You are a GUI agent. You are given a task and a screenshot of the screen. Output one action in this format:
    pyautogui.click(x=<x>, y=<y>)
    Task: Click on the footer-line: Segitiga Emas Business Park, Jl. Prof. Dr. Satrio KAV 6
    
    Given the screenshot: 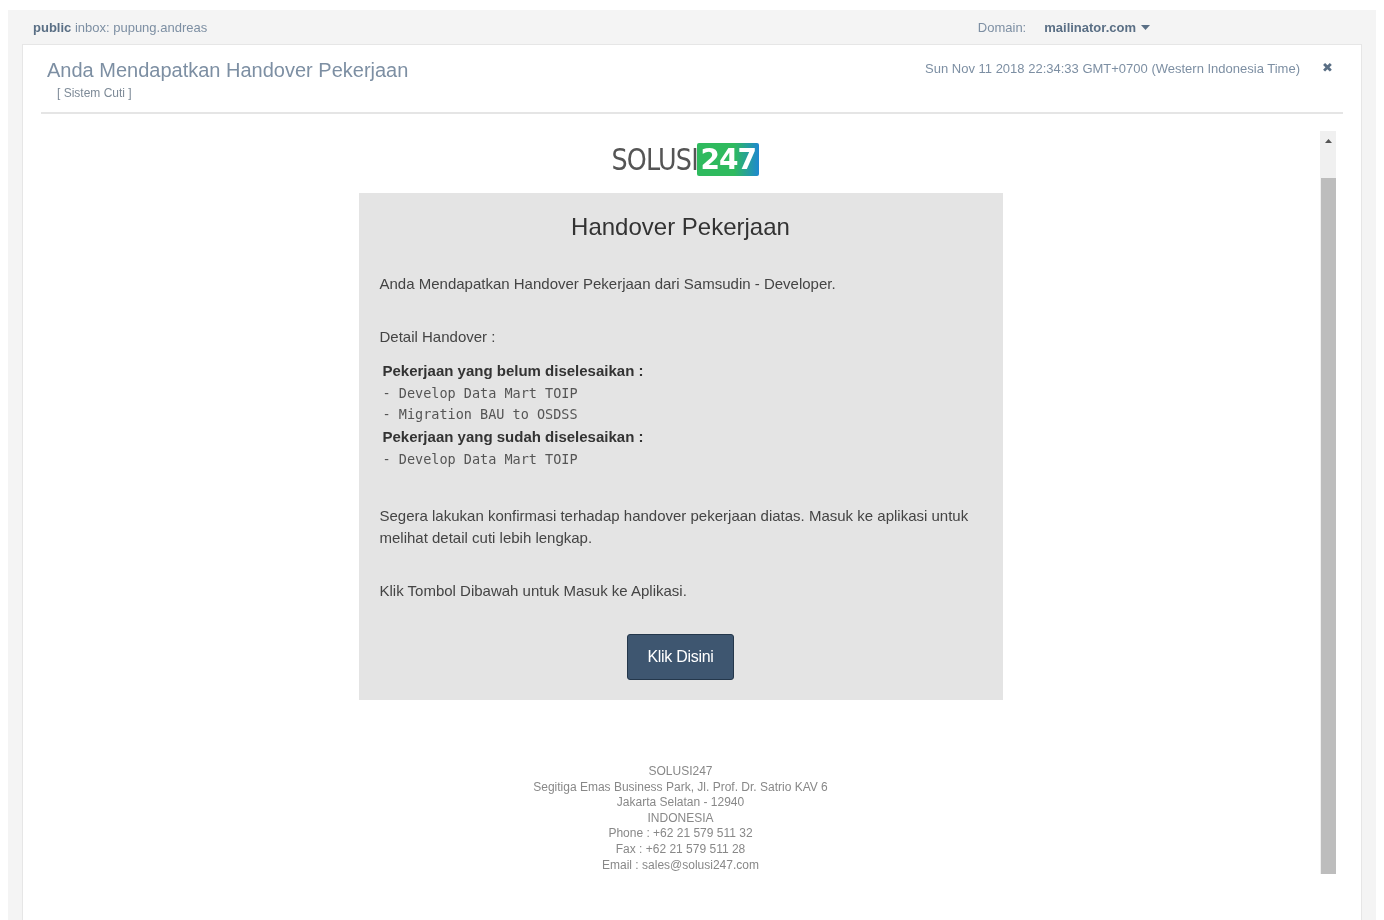 What is the action you would take?
    pyautogui.click(x=680, y=787)
    